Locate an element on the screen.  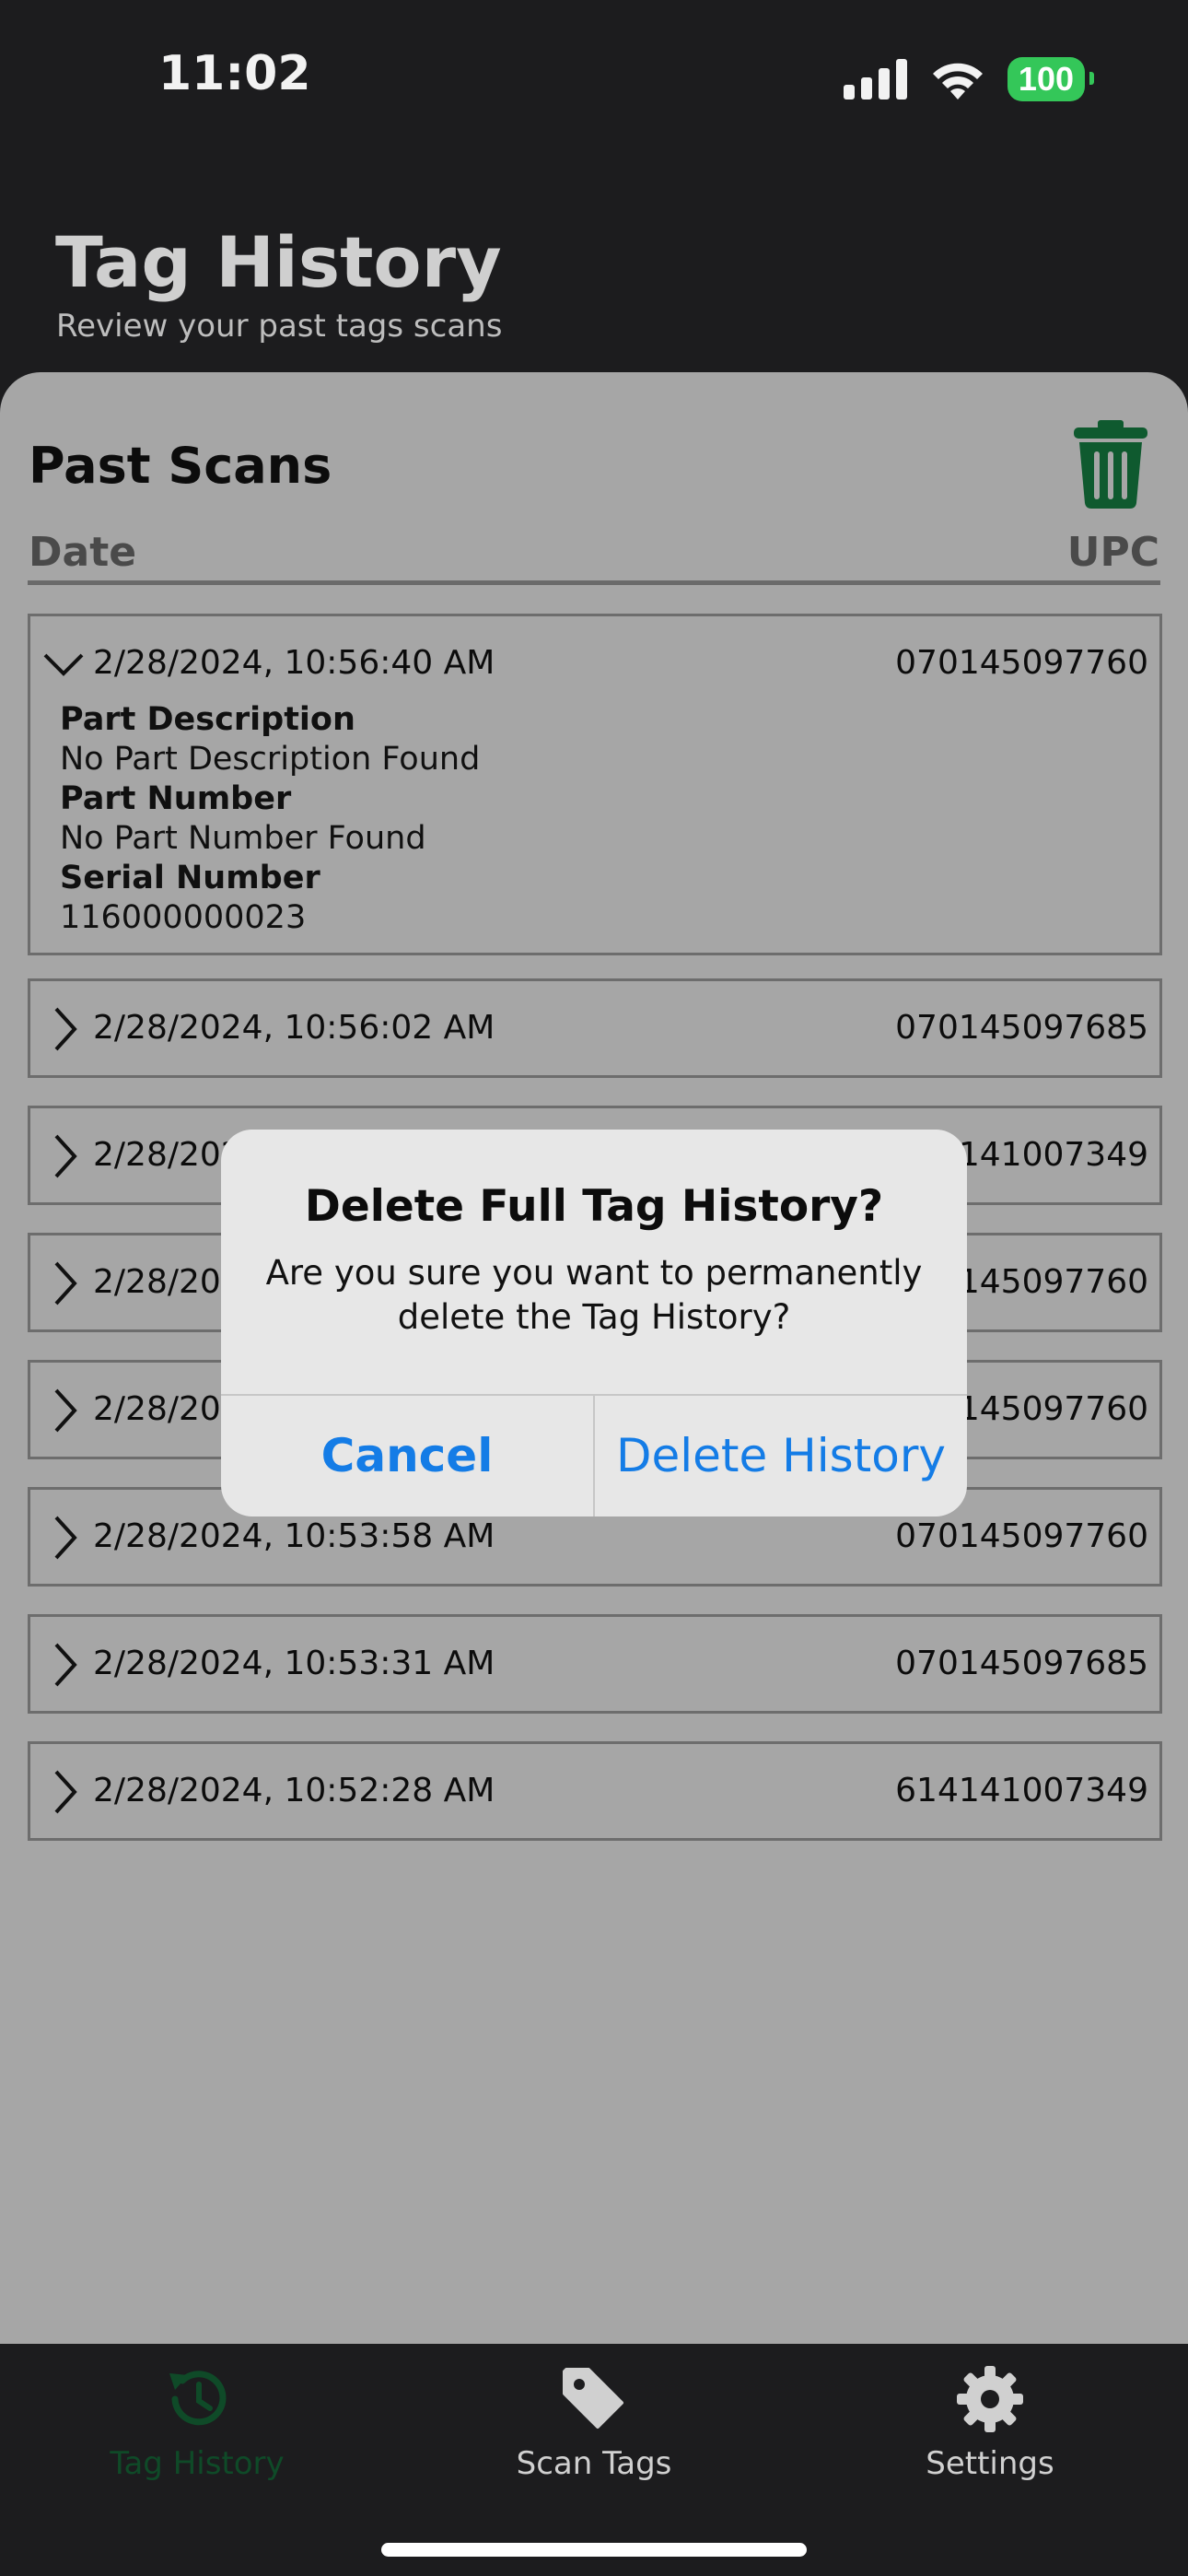
cancel-button: Cancel is located at coordinates (407, 1456).